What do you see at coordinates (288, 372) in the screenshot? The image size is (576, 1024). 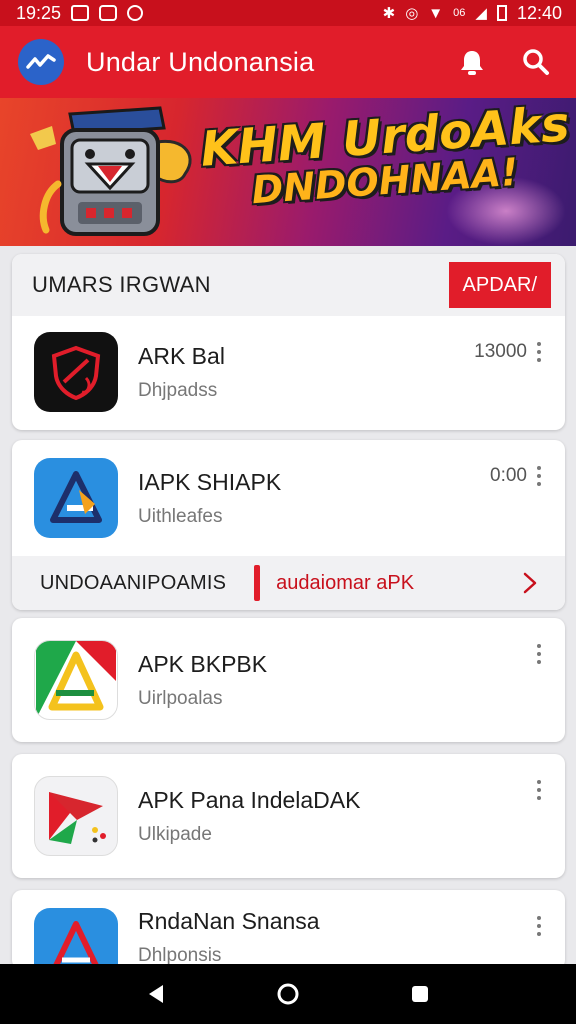 I see `app-list-item: ARK Bal Dhjpadss 13000` at bounding box center [288, 372].